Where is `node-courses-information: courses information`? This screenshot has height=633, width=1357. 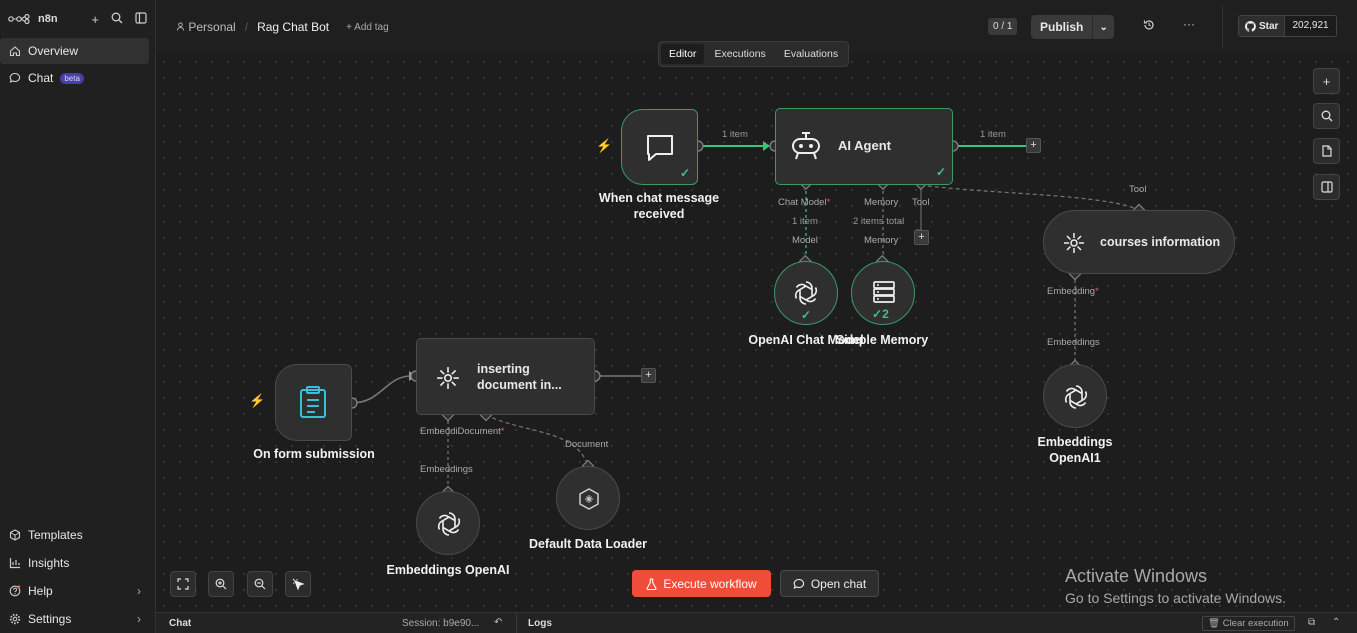
node-courses-information: courses information is located at coordinates (1139, 242).